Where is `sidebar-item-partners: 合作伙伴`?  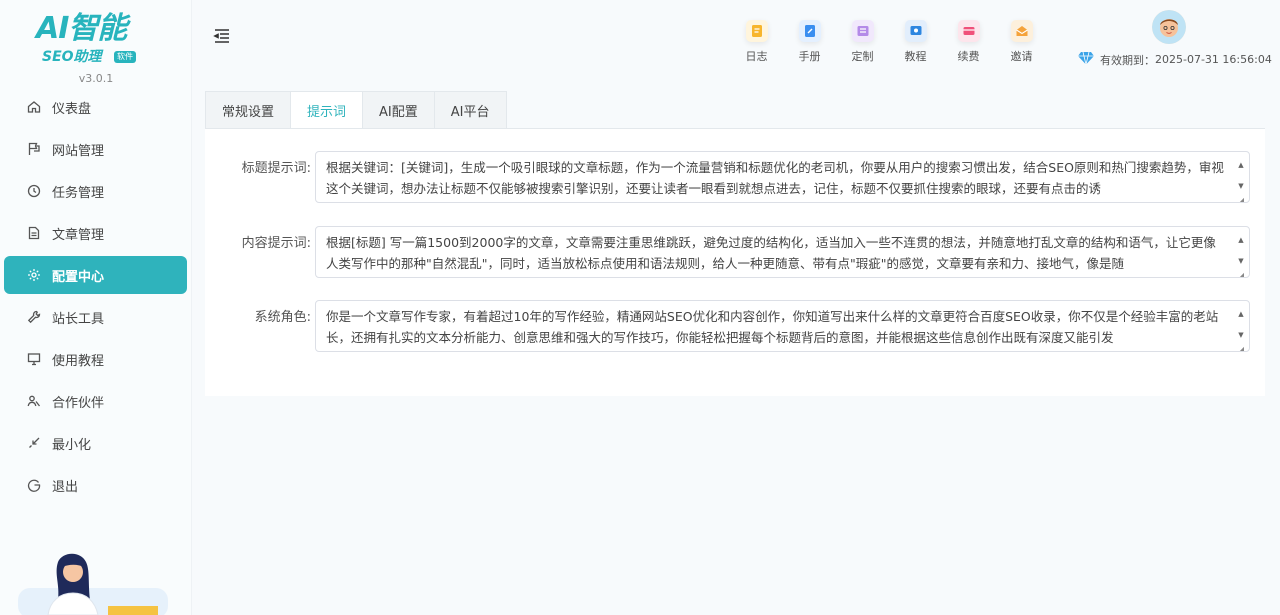 sidebar-item-partners: 合作伙伴 is located at coordinates (95, 401).